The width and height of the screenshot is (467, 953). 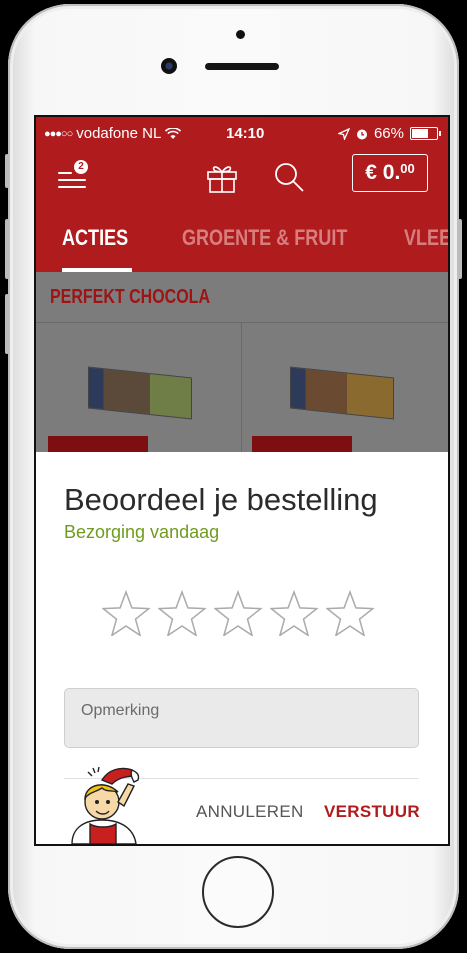 What do you see at coordinates (361, 134) in the screenshot?
I see `alarm-icon` at bounding box center [361, 134].